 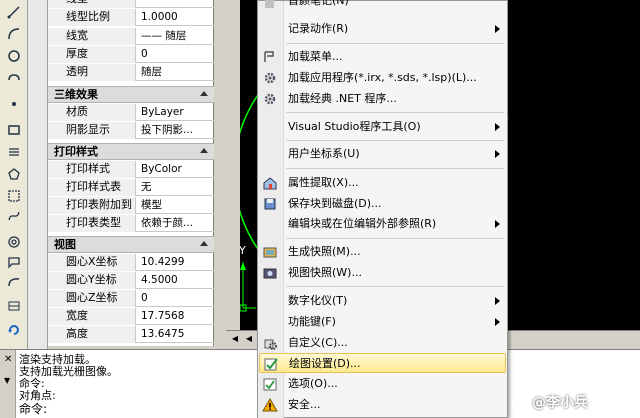 What do you see at coordinates (14, 282) in the screenshot?
I see `ellipse-arc-tool-icon` at bounding box center [14, 282].